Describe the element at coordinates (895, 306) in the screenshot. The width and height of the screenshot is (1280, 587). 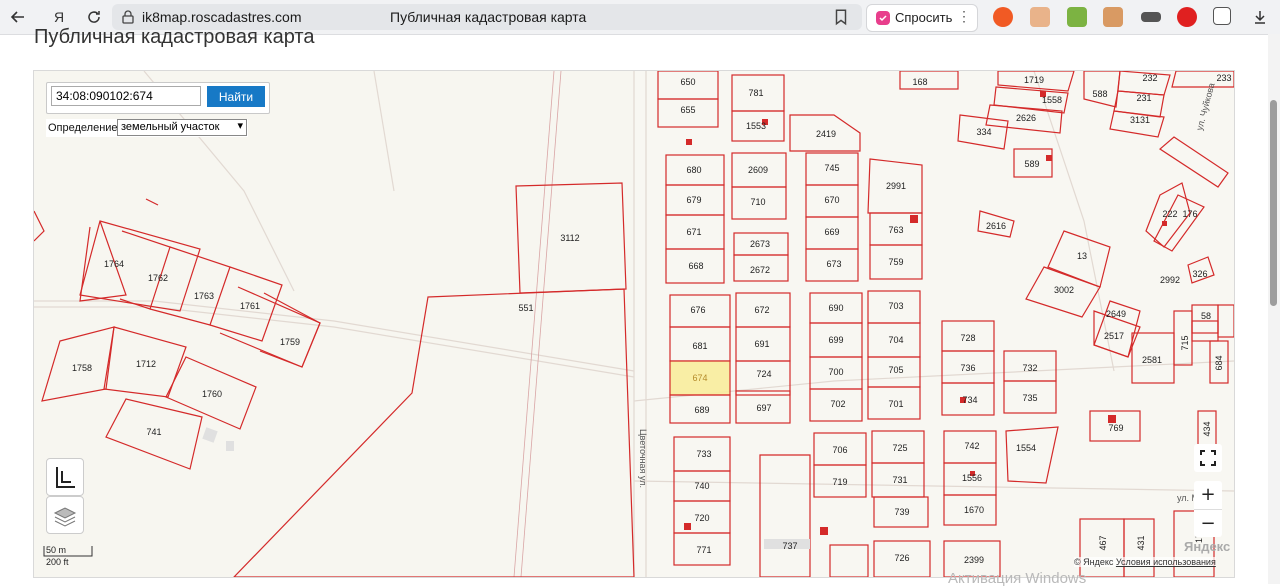
I see `parcel-label: 703` at that location.